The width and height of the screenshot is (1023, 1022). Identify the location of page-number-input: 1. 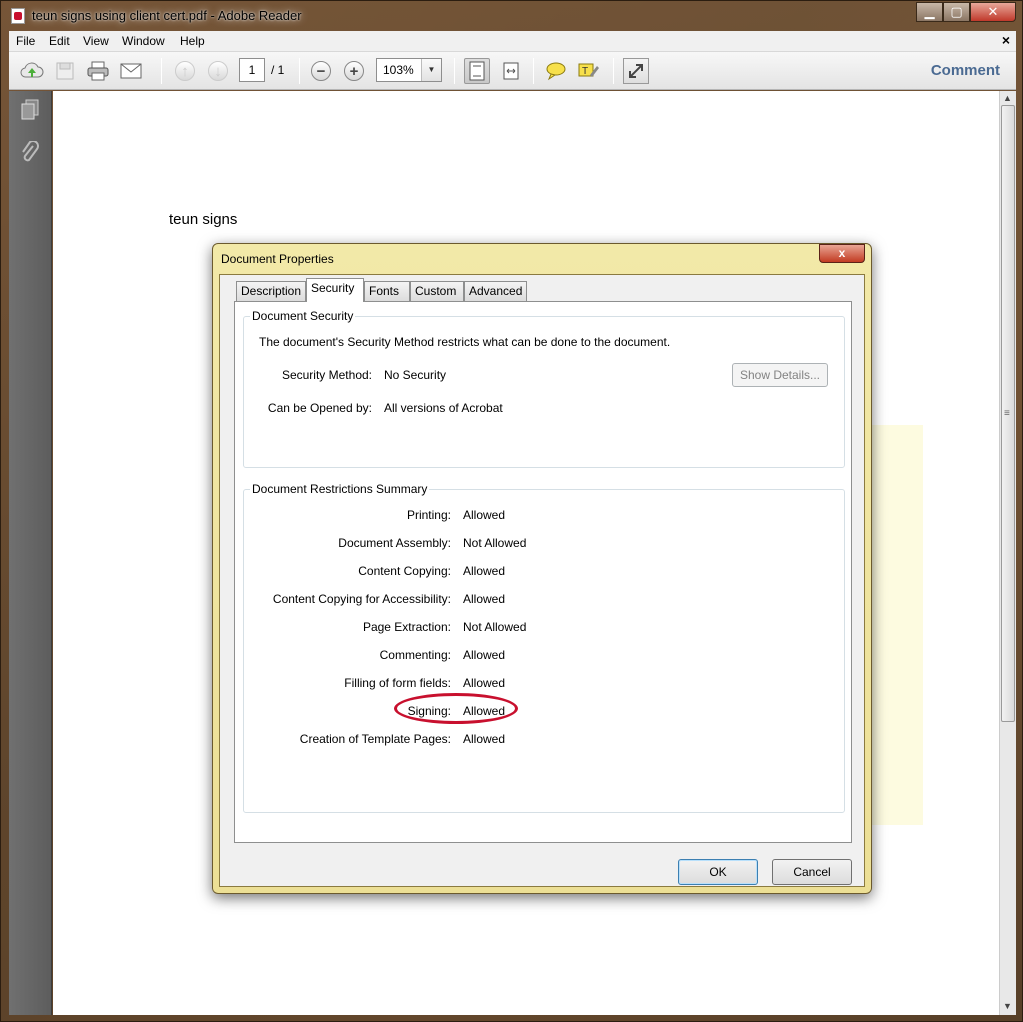
(252, 70).